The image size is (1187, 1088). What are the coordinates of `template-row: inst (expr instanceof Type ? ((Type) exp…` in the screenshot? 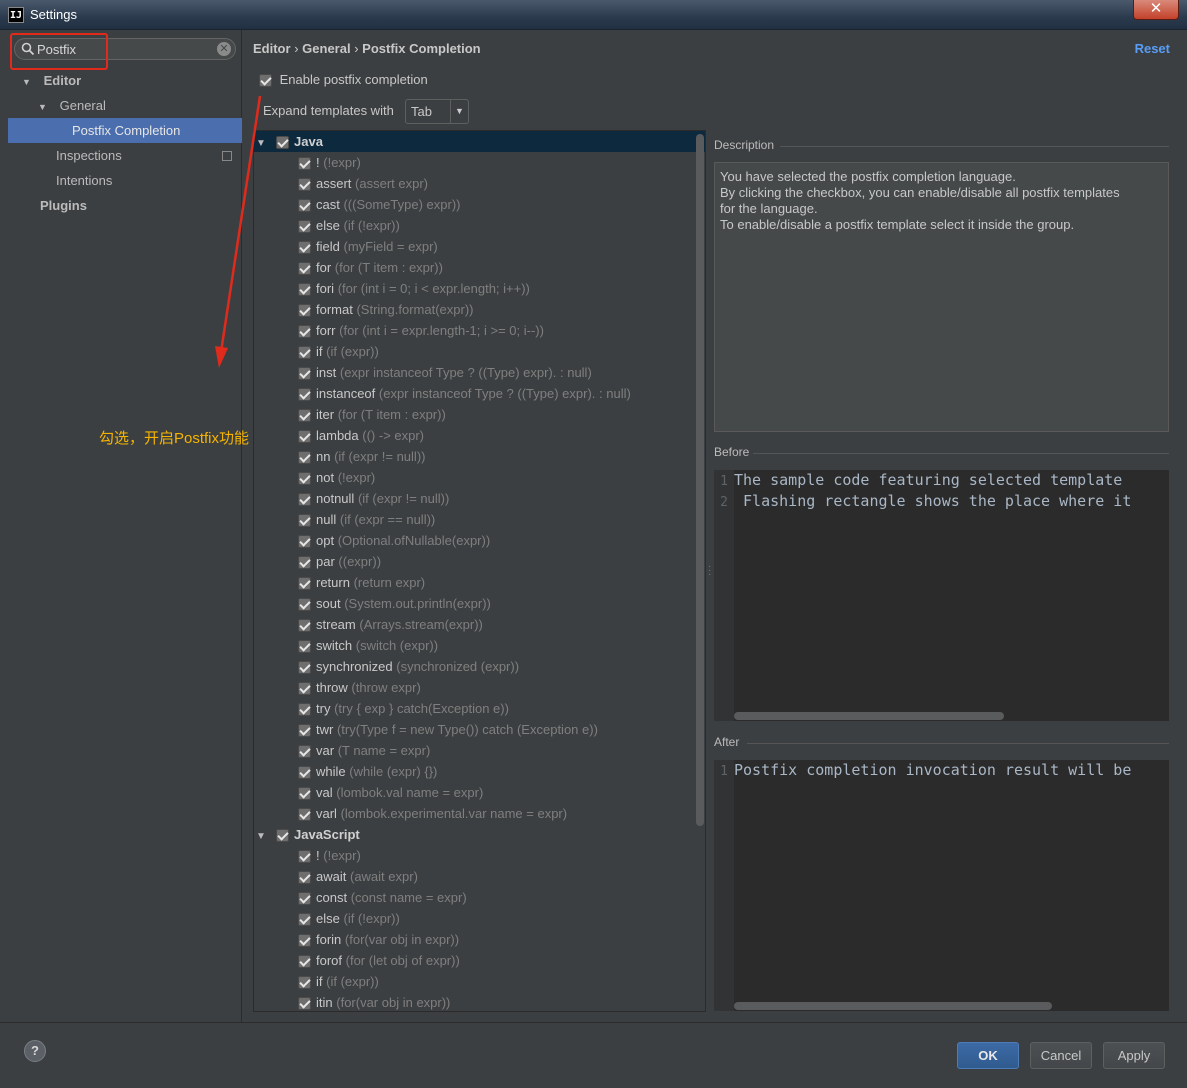 It's located at (445, 372).